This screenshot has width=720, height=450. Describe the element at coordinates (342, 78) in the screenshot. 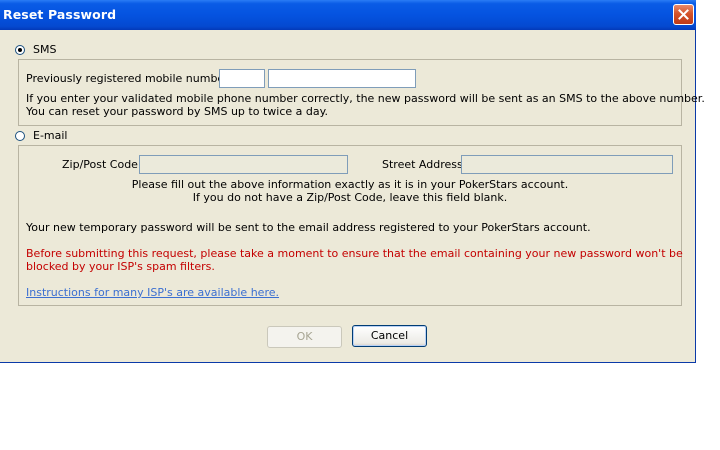

I see `mobile-number-input` at that location.